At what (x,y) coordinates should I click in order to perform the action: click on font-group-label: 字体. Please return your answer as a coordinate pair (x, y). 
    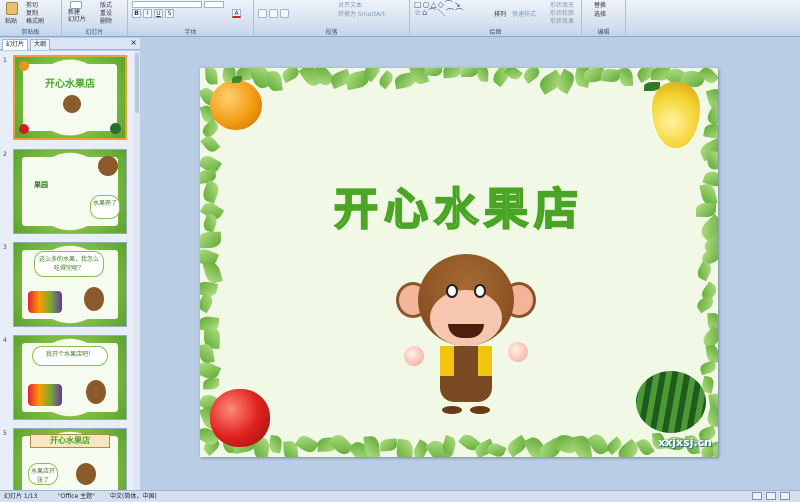
    Looking at the image, I should click on (190, 32).